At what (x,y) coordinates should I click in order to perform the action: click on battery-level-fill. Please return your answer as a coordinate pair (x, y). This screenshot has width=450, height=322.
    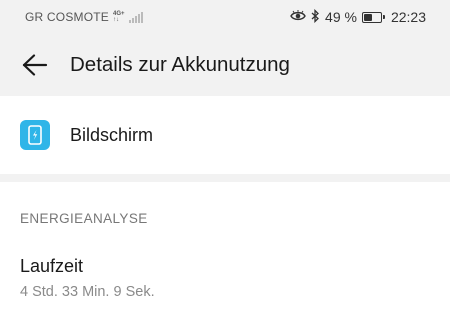
    Looking at the image, I should click on (367, 17).